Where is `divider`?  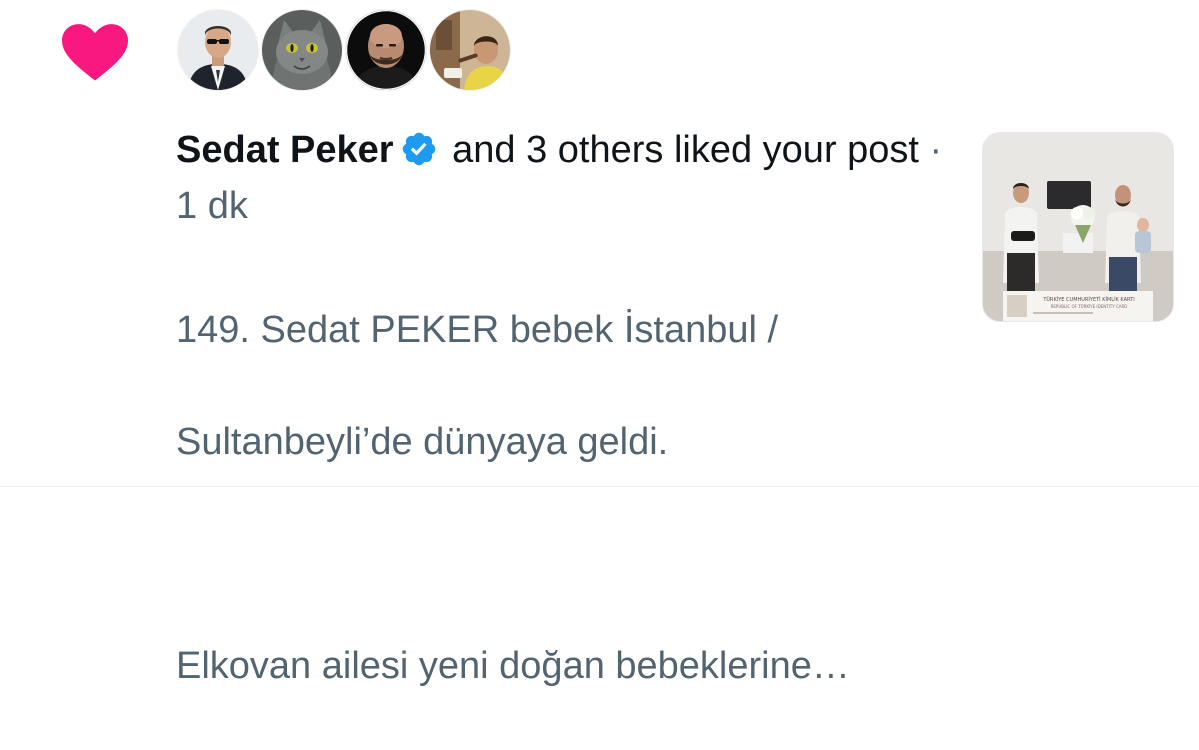 divider is located at coordinates (599, 486).